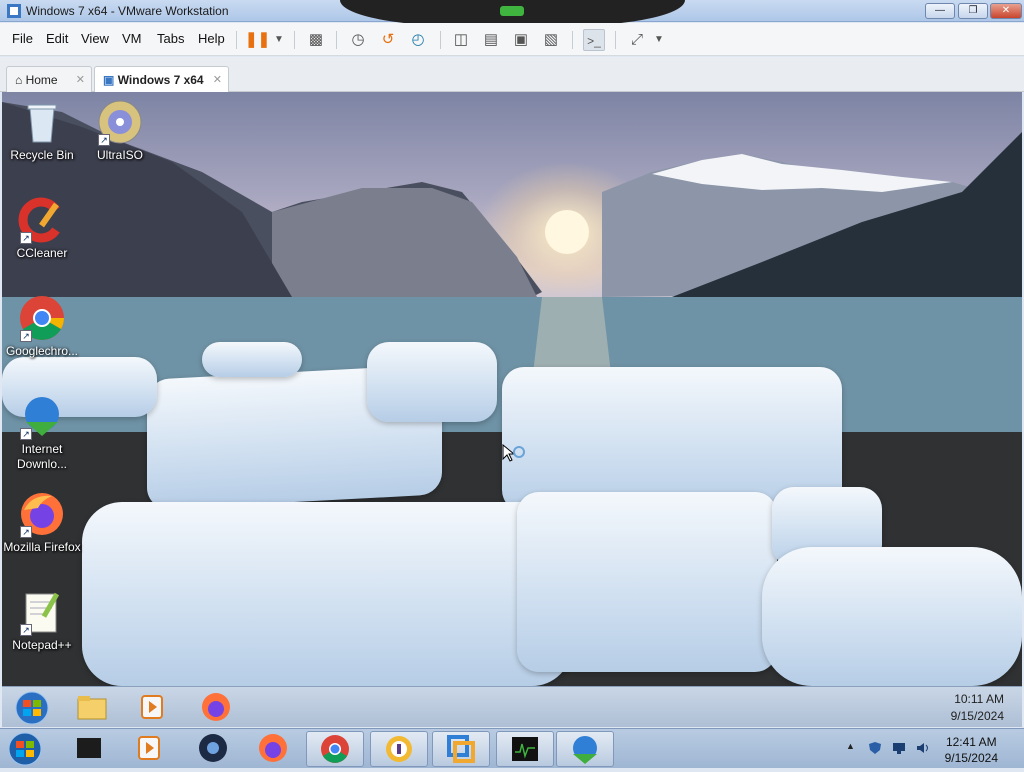 The height and width of the screenshot is (772, 1024). I want to click on chrome-icon, so click(335, 749).